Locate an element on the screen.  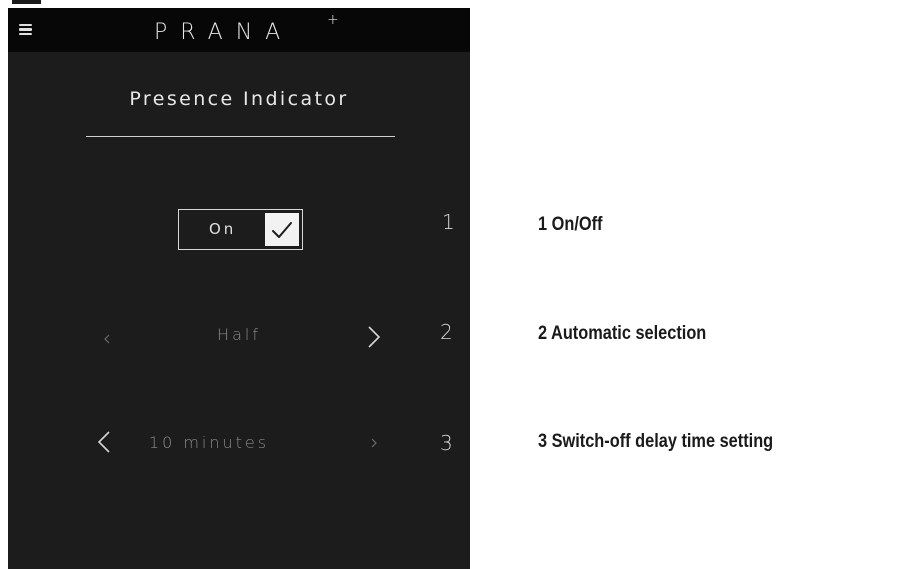
corner-tab is located at coordinates (26, 2).